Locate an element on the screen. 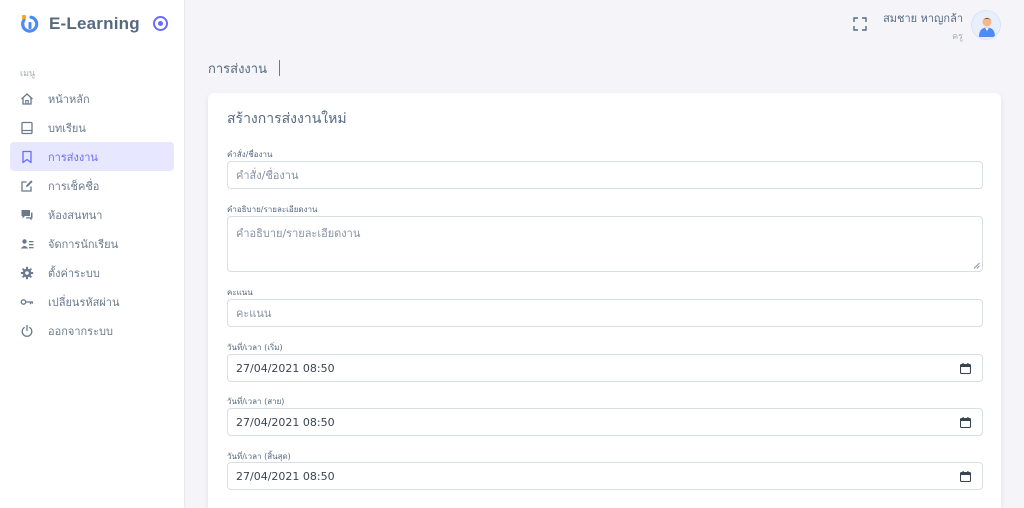  sidebar-item-label: จัดการนักเรียน is located at coordinates (83, 244).